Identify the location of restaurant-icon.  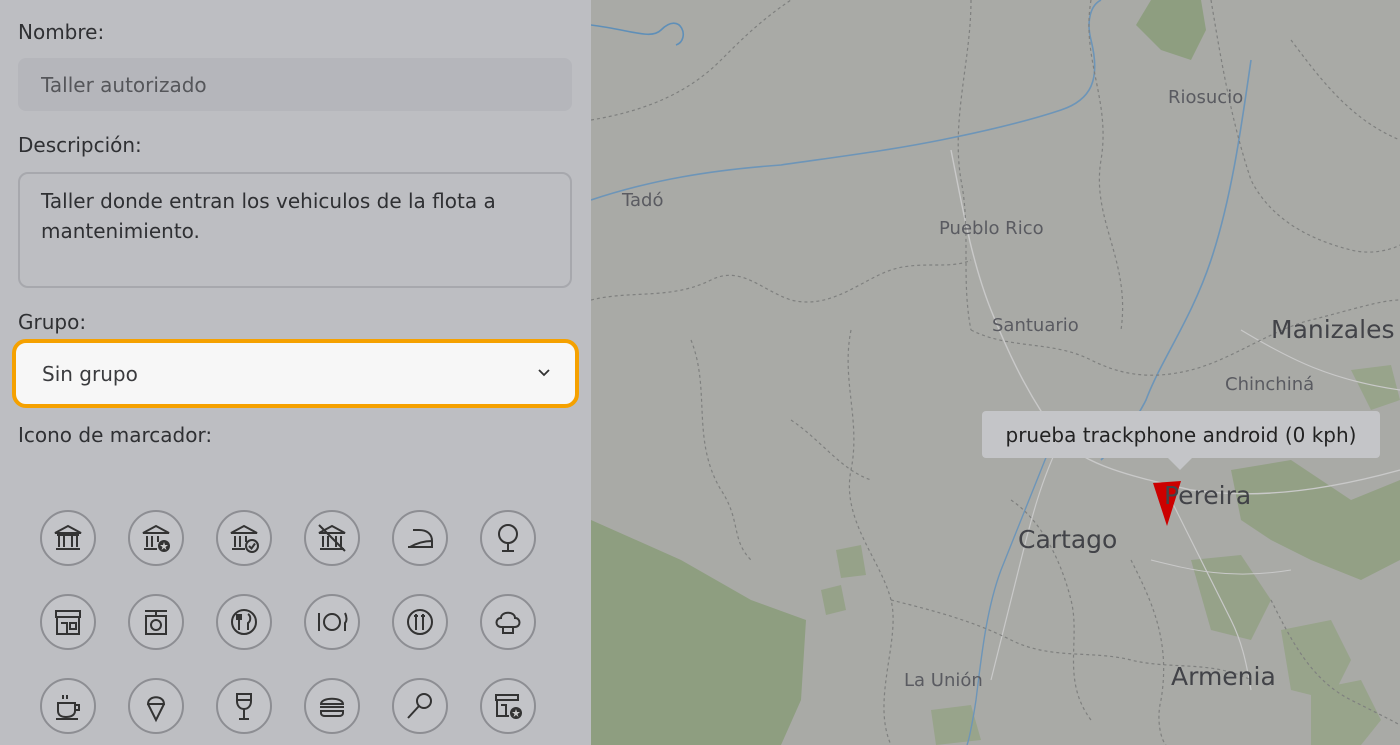
(244, 622).